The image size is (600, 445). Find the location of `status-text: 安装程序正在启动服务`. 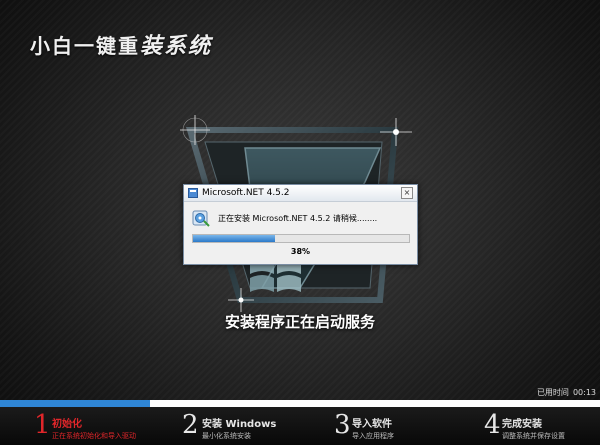

status-text: 安装程序正在启动服务 is located at coordinates (299, 322).